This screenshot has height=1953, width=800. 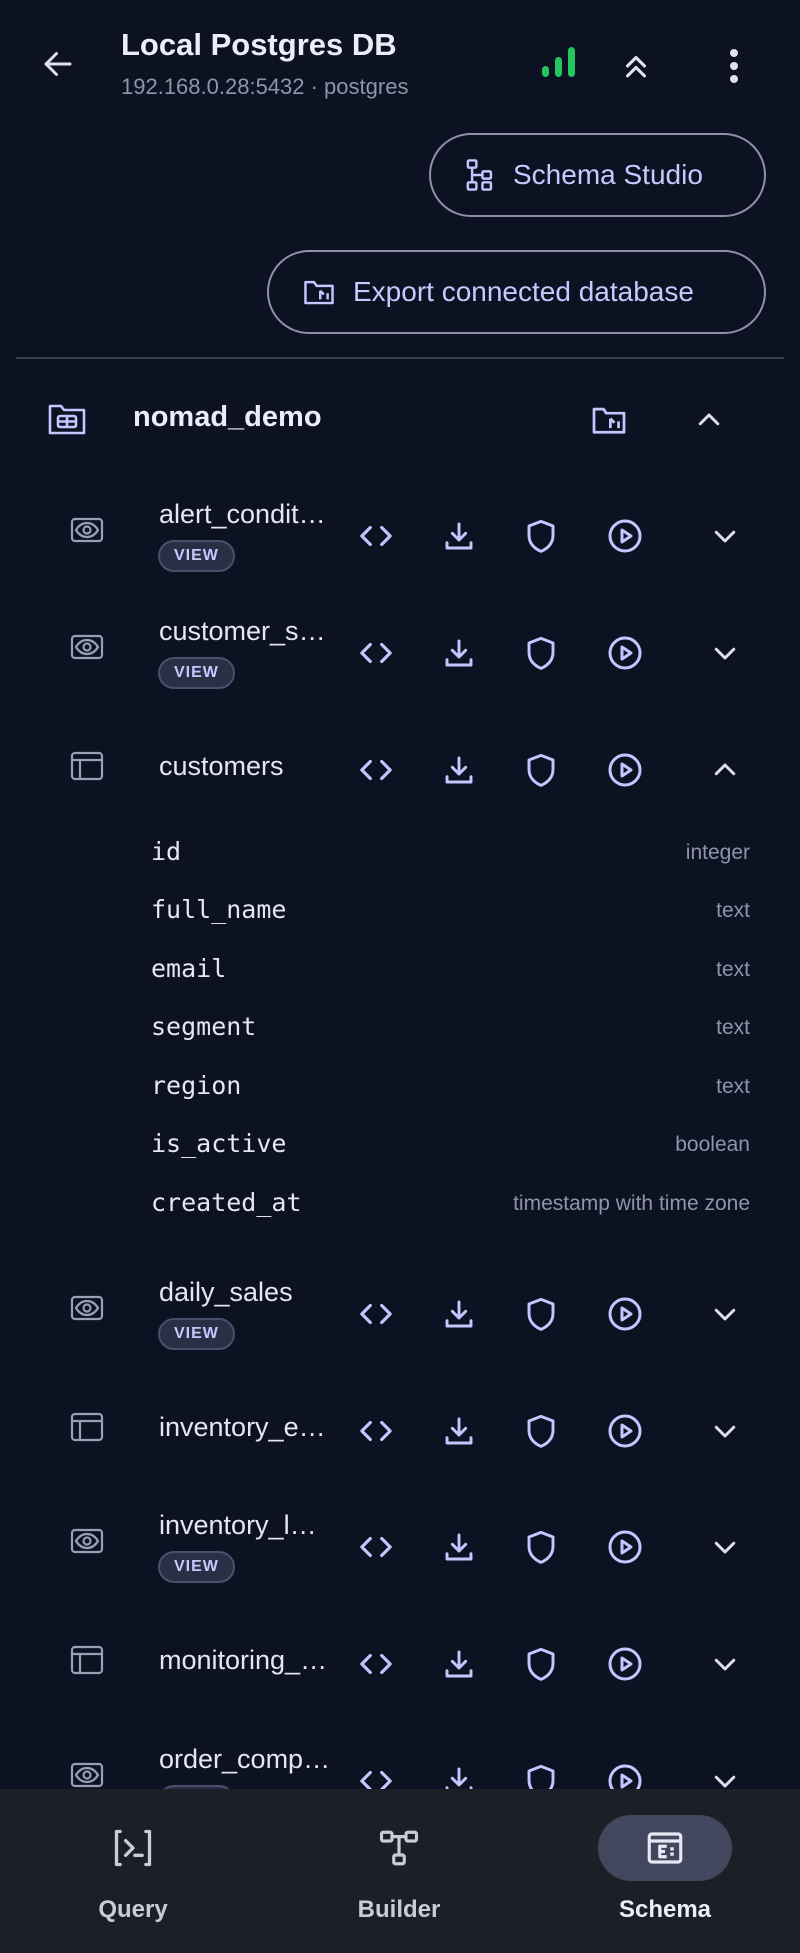 What do you see at coordinates (712, 1144) in the screenshot?
I see `column-type: boolean` at bounding box center [712, 1144].